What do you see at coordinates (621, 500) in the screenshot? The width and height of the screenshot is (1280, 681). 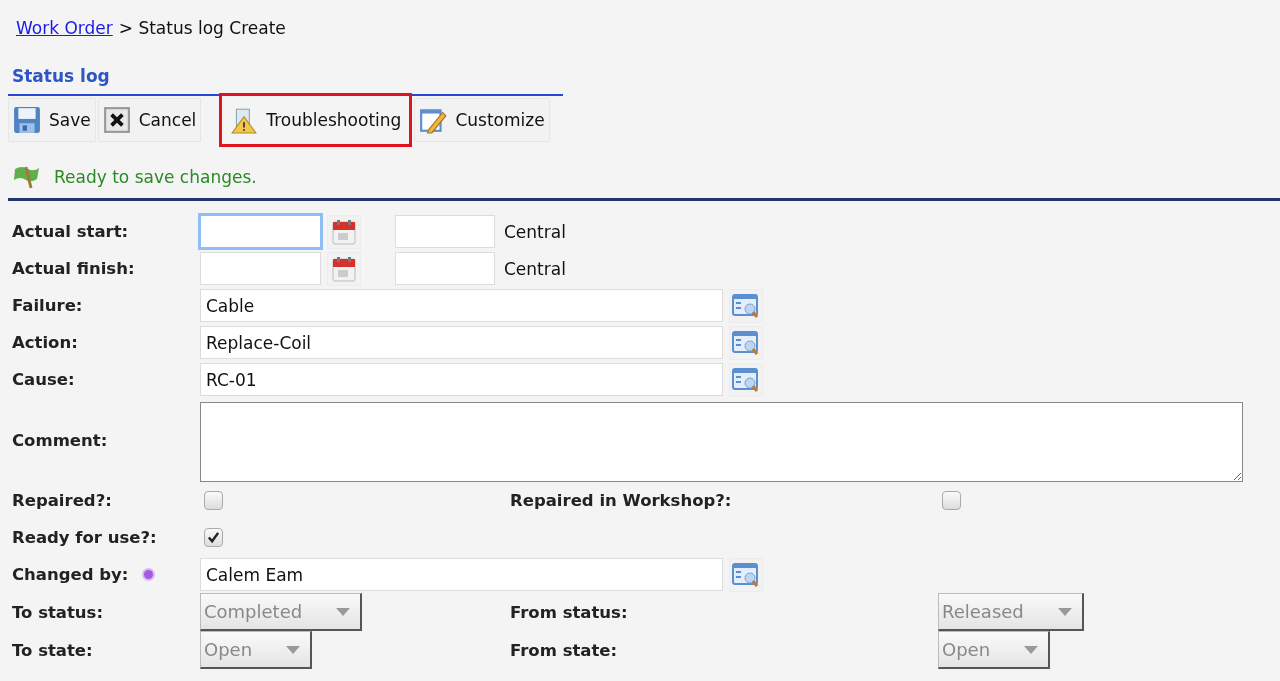 I see `field-label: Repaired in Workshop?:` at bounding box center [621, 500].